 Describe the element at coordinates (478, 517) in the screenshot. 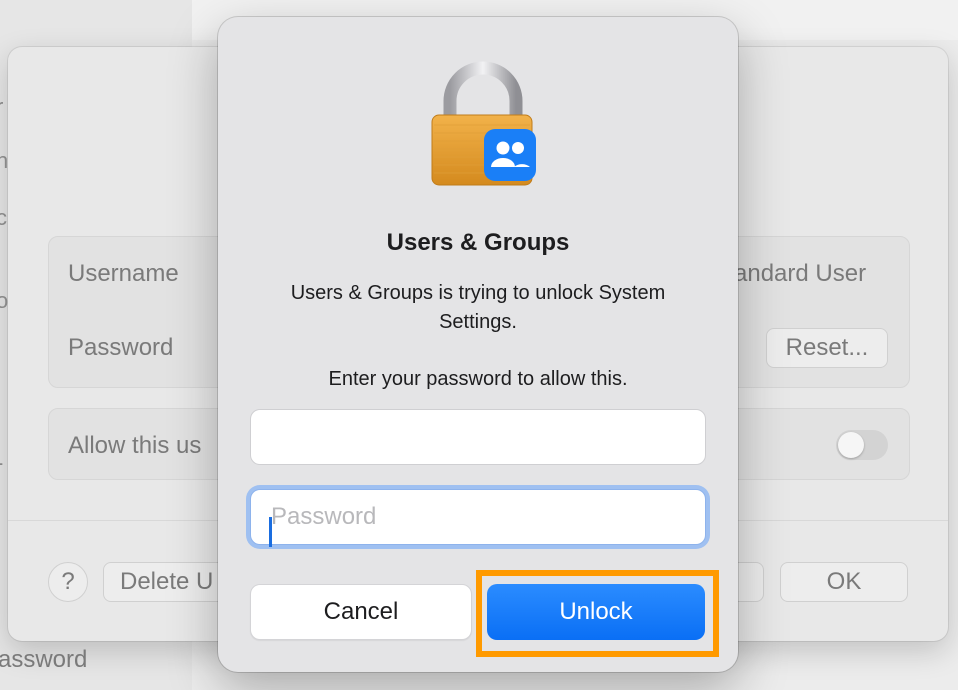

I see `password-field` at that location.